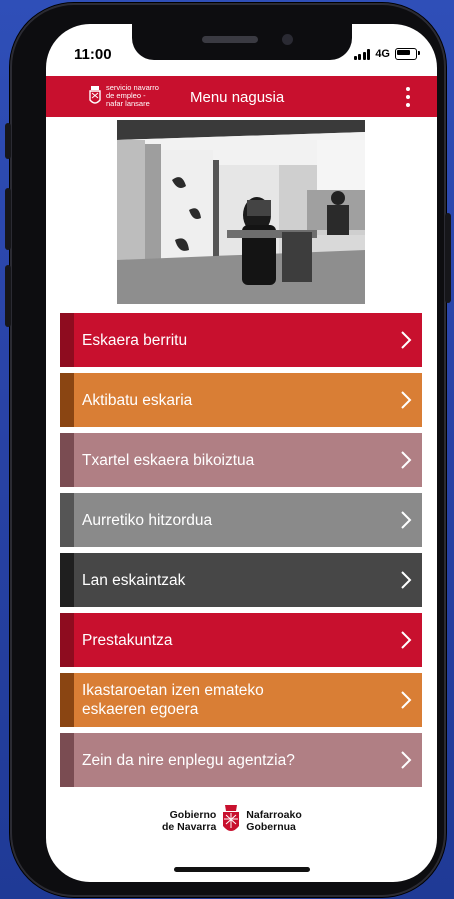 This screenshot has height=899, width=454. Describe the element at coordinates (271, 827) in the screenshot. I see `footer-eu-line-2: Gobernua` at that location.